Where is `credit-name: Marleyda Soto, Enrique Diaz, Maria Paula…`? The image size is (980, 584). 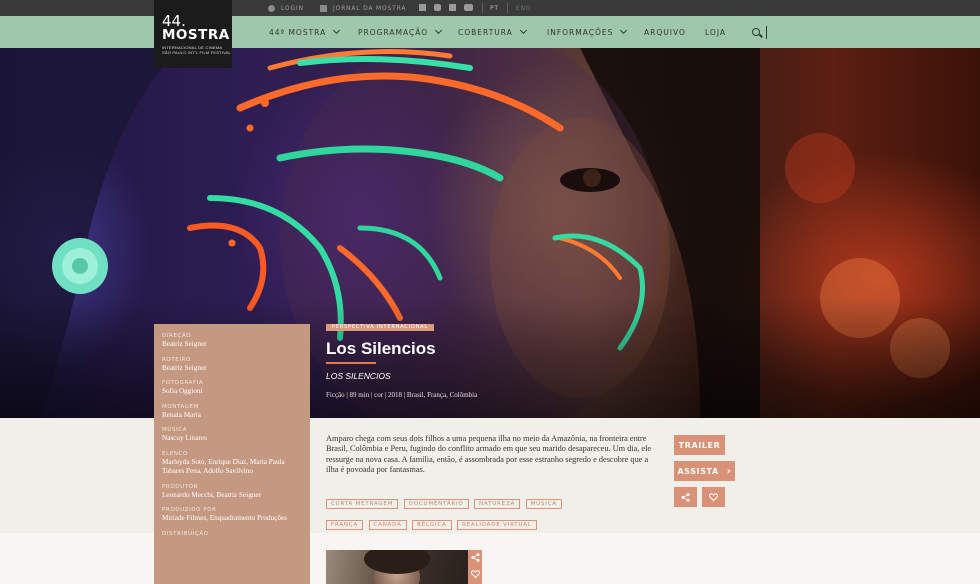 credit-name: Marleyda Soto, Enrique Diaz, Maria Paula… is located at coordinates (223, 466).